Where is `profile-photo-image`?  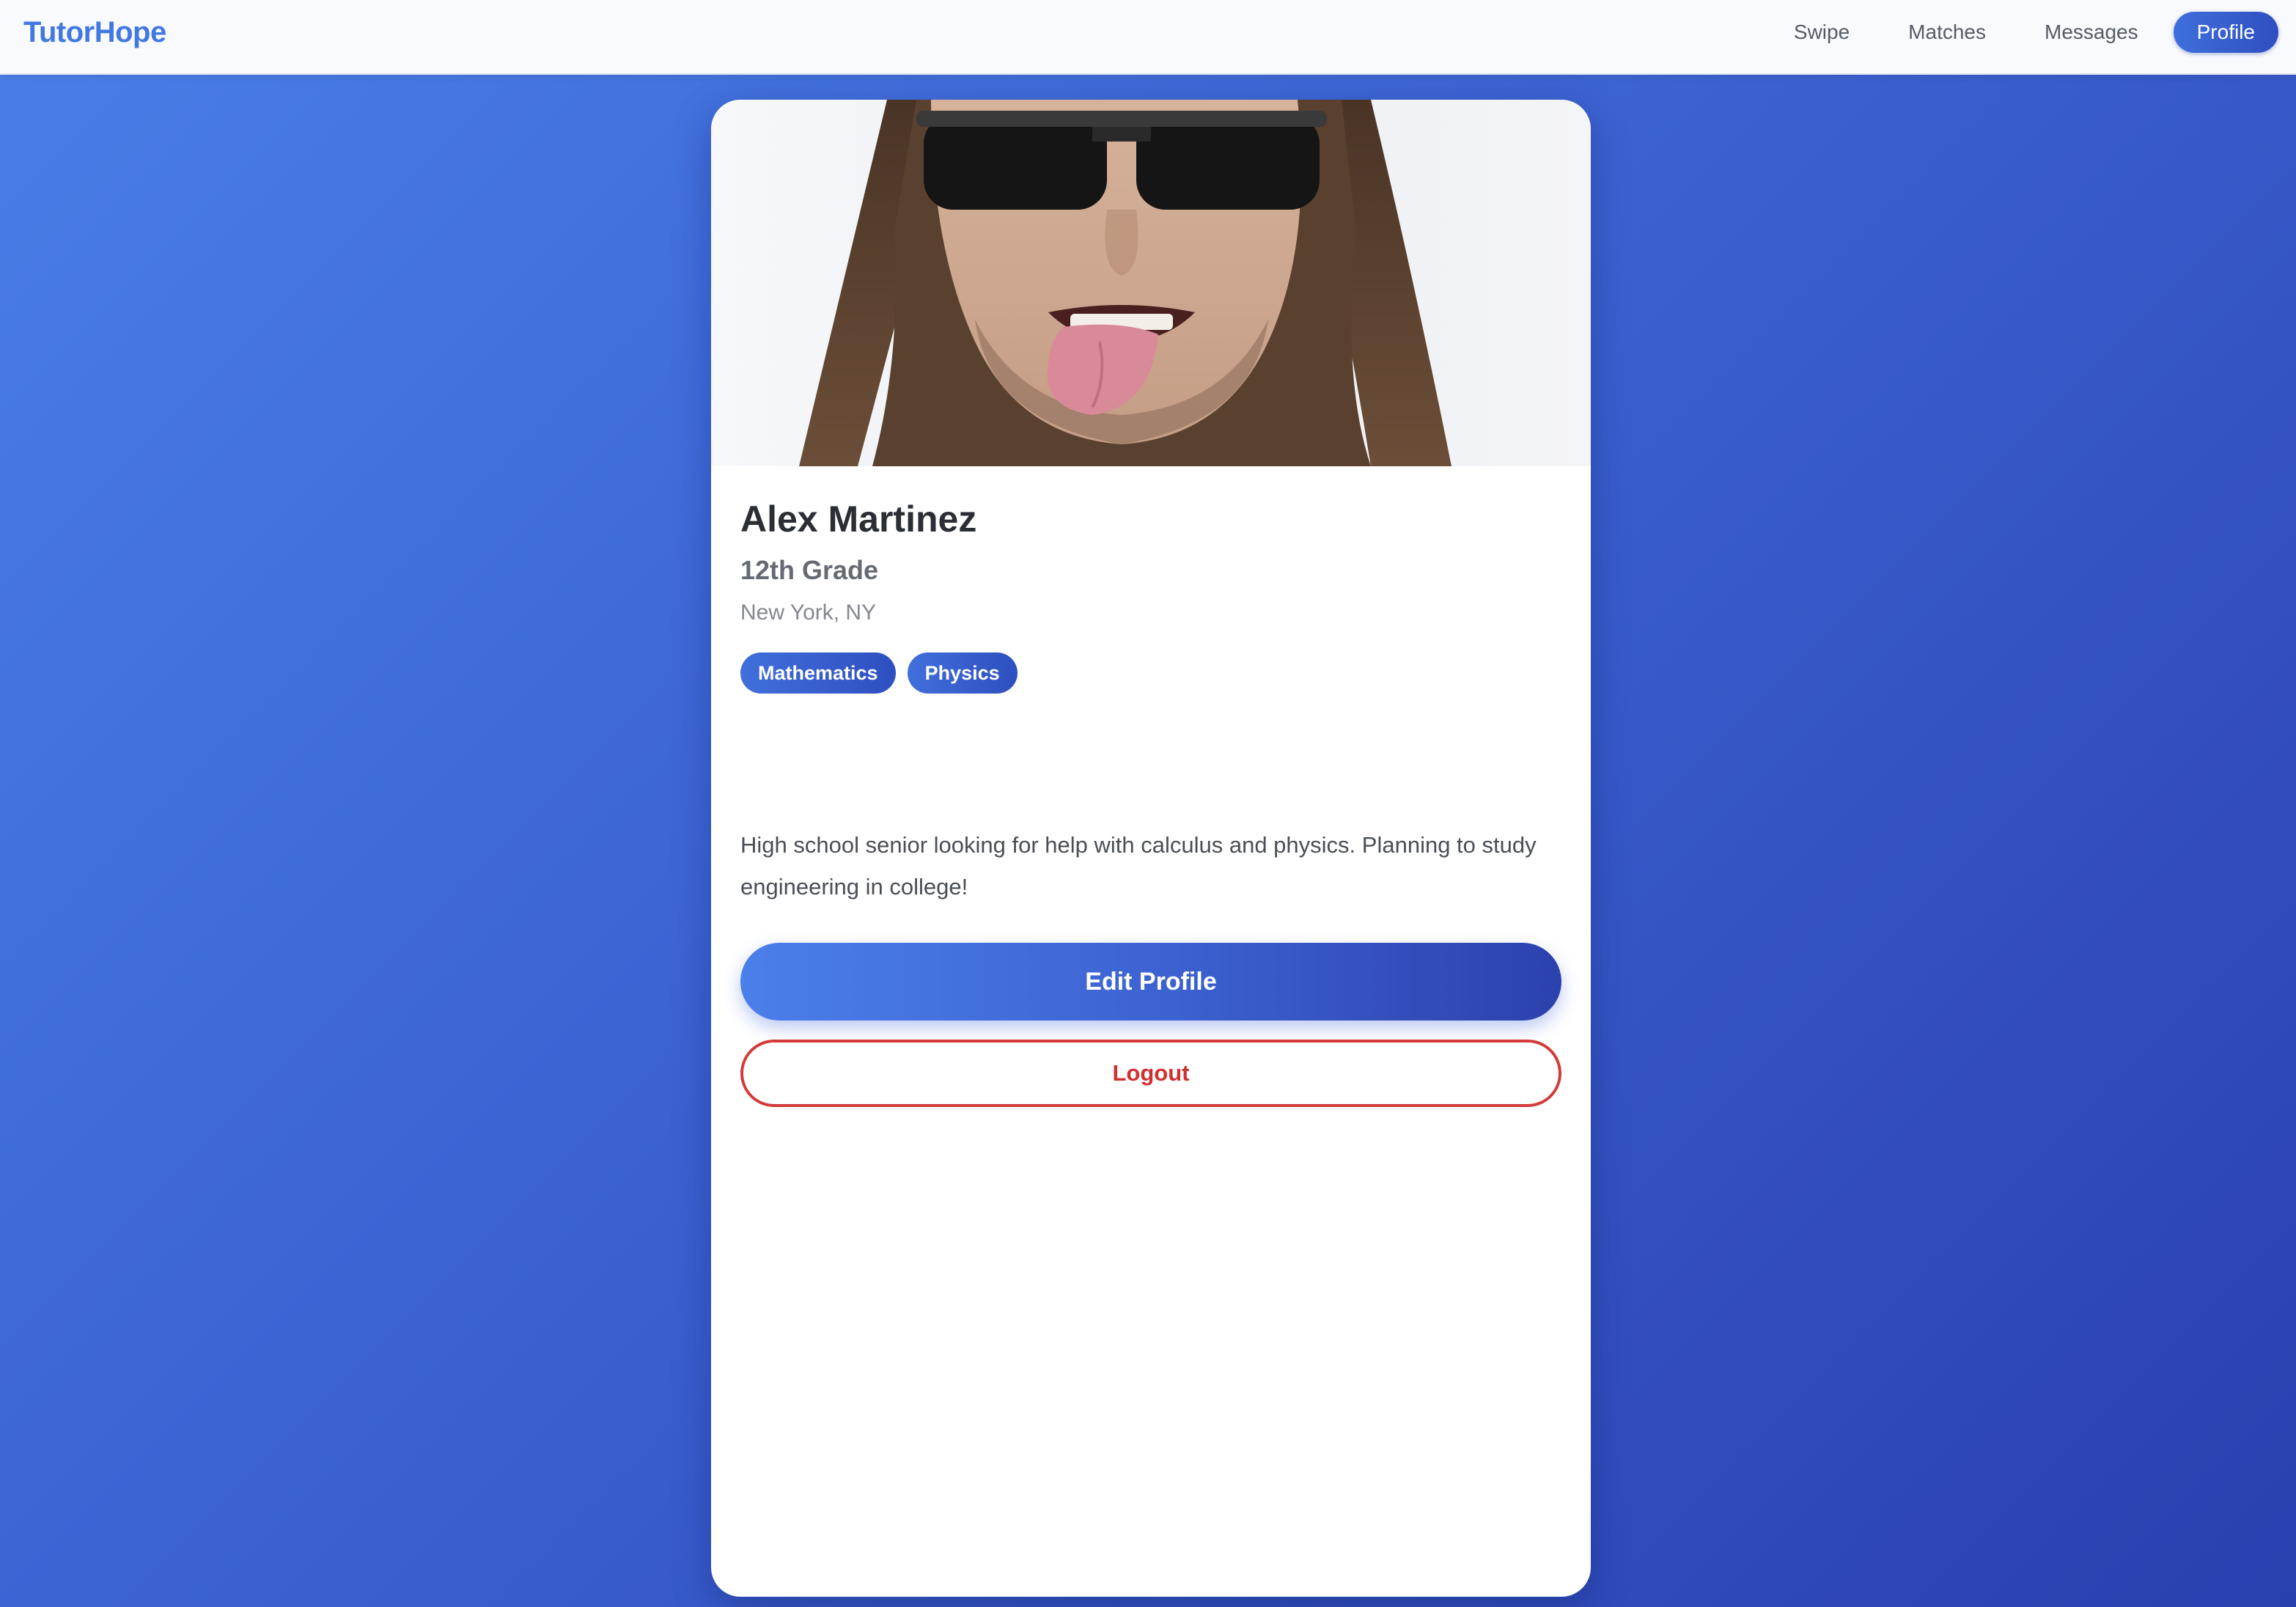
profile-photo-image is located at coordinates (1125, 283).